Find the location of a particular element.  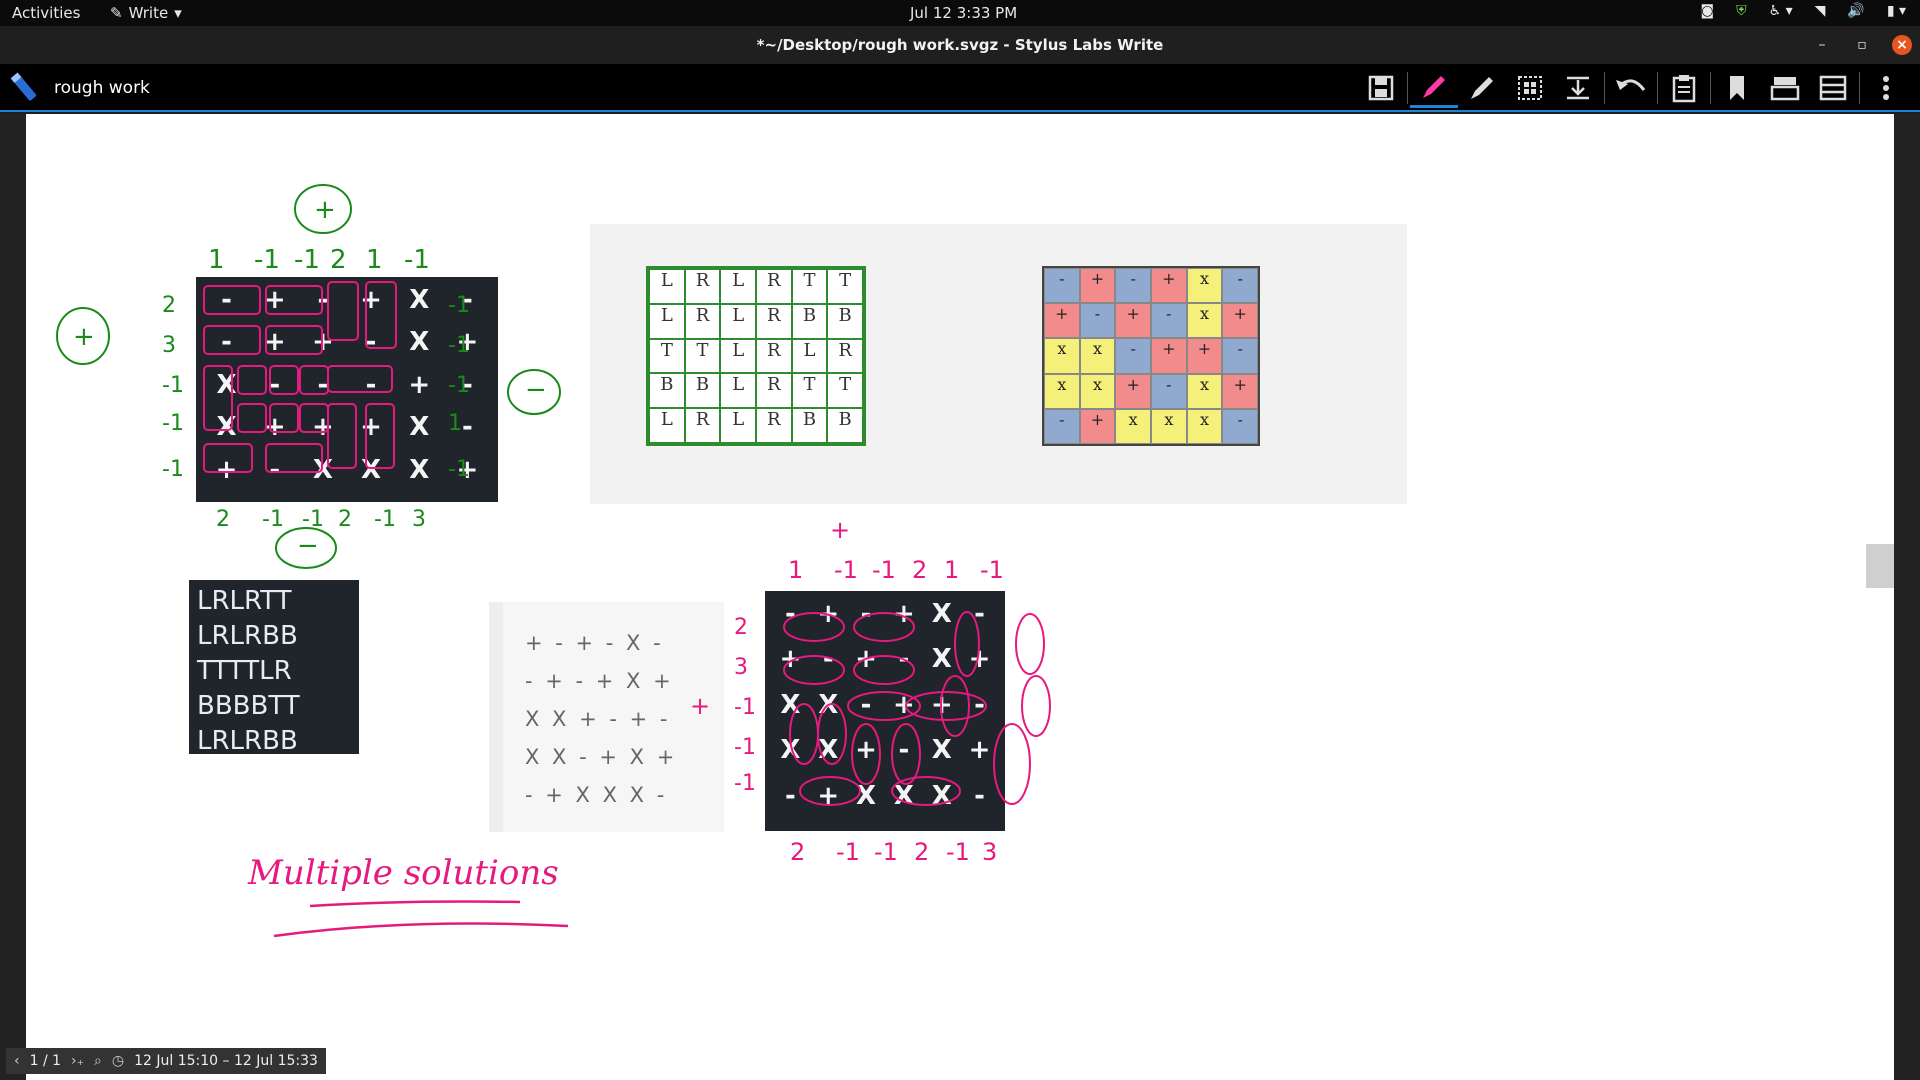

side-scroll-handle is located at coordinates (1880, 566).